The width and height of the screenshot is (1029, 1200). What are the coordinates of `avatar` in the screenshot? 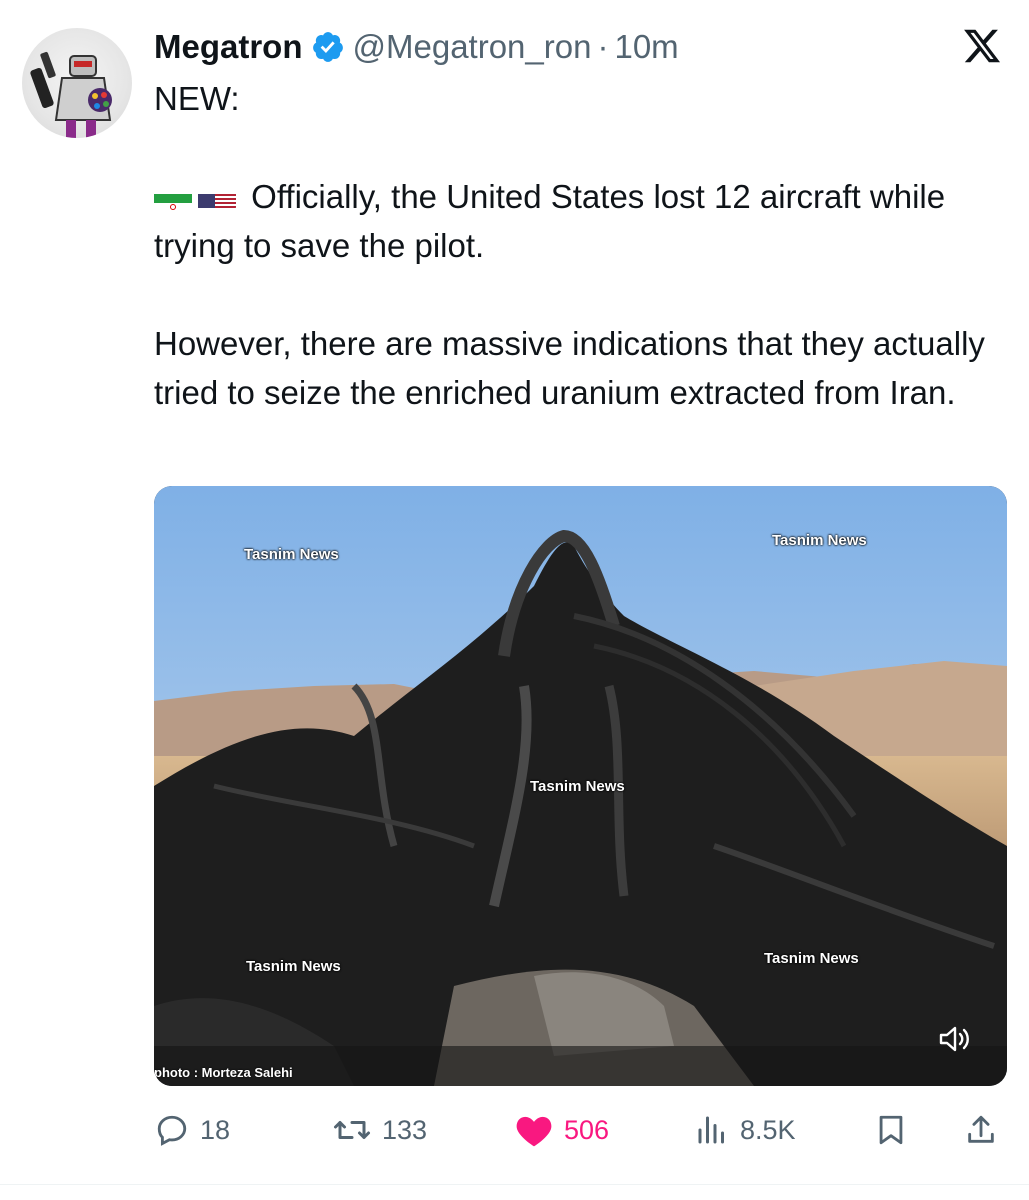 It's located at (77, 83).